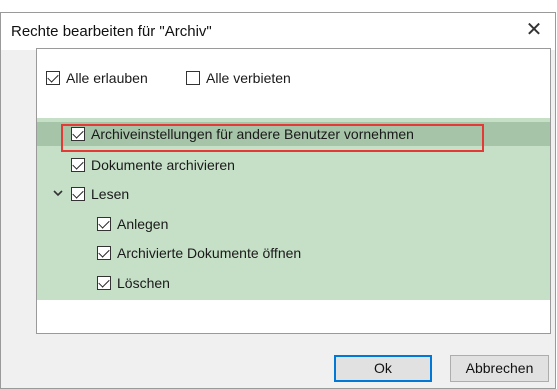  What do you see at coordinates (293, 283) in the screenshot?
I see `tree-item-delete: Löschen` at bounding box center [293, 283].